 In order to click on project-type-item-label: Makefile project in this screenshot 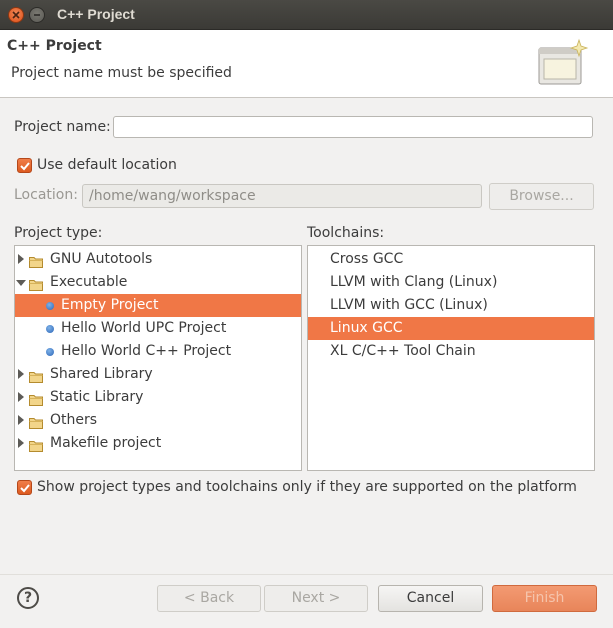, I will do `click(106, 443)`.